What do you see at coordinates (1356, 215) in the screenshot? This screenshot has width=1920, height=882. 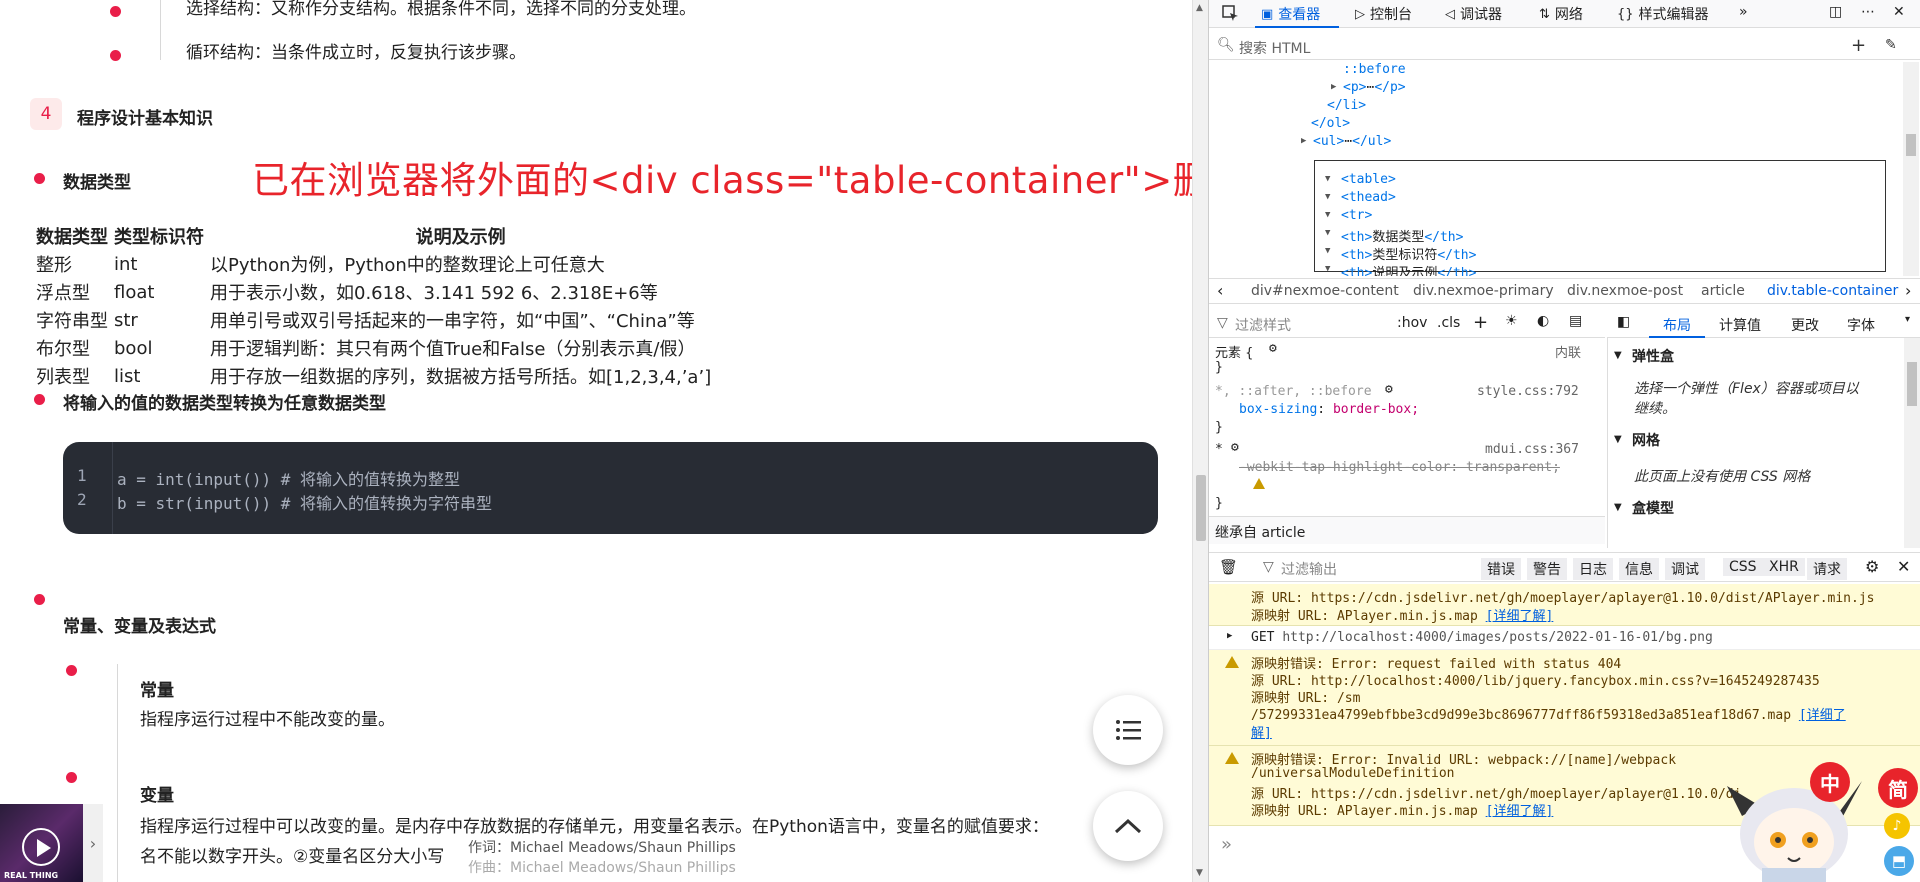 I see `markup-node: <tr>` at bounding box center [1356, 215].